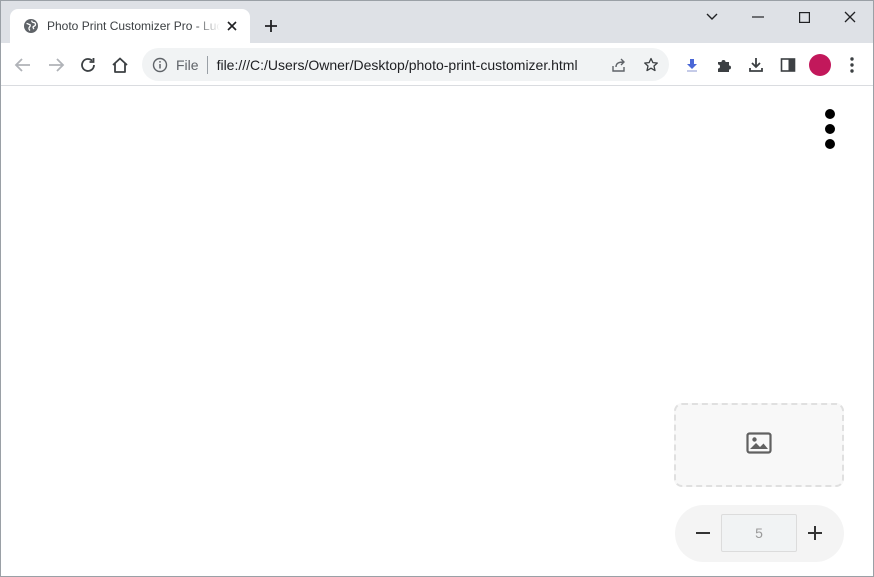 This screenshot has height=577, width=874. What do you see at coordinates (724, 65) in the screenshot?
I see `extensions-puzzle-icon` at bounding box center [724, 65].